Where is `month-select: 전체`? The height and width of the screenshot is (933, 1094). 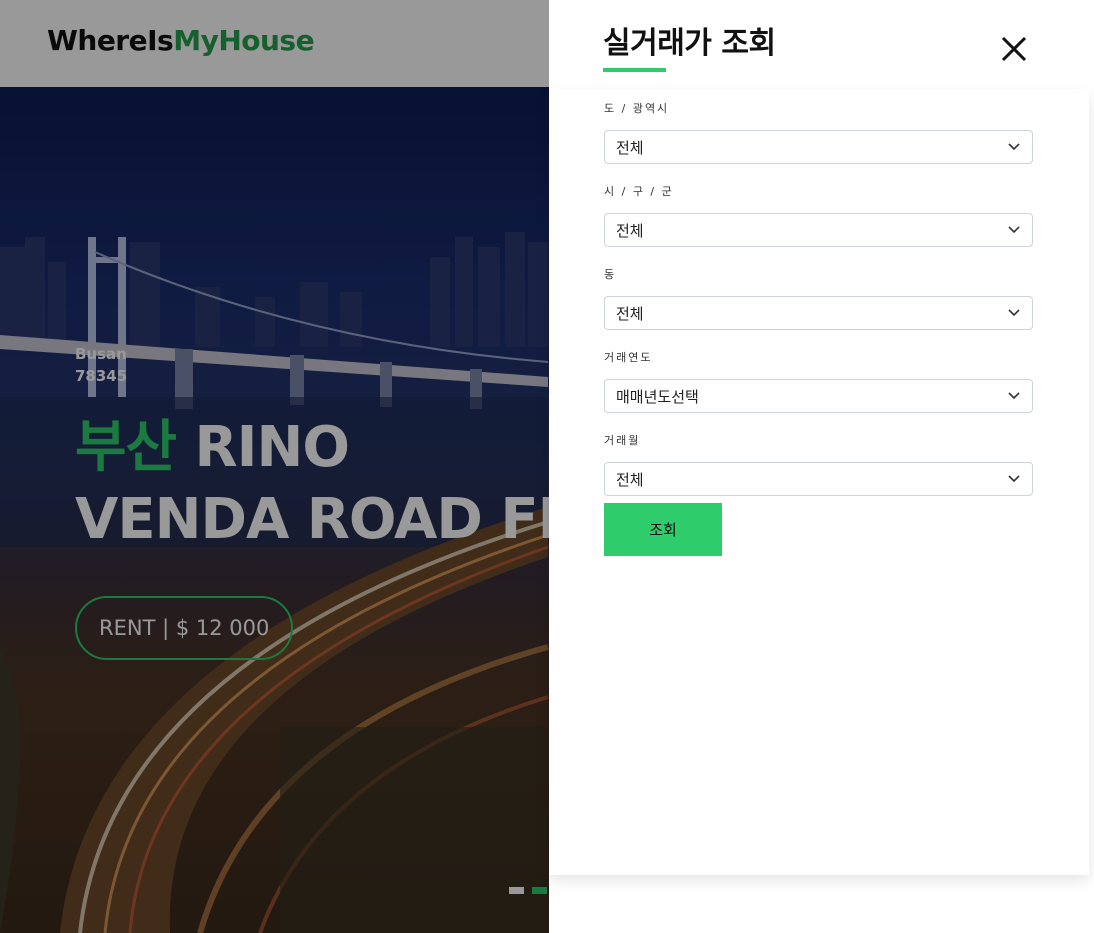 month-select: 전체 is located at coordinates (818, 479).